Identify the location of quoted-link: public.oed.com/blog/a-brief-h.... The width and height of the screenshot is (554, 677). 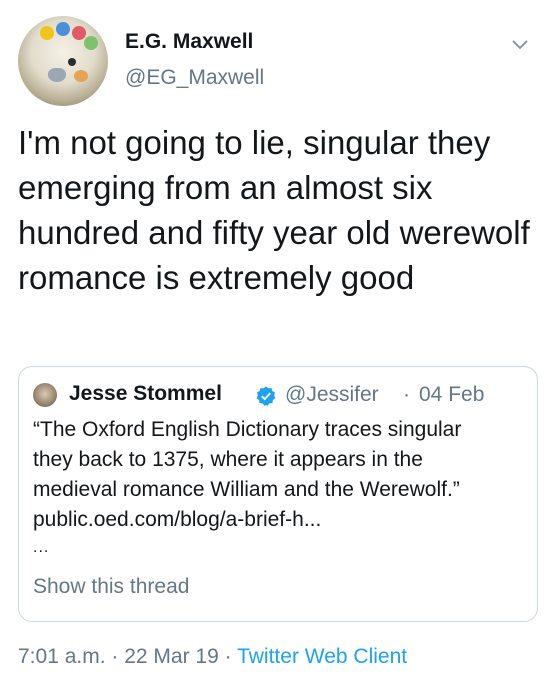
(279, 520).